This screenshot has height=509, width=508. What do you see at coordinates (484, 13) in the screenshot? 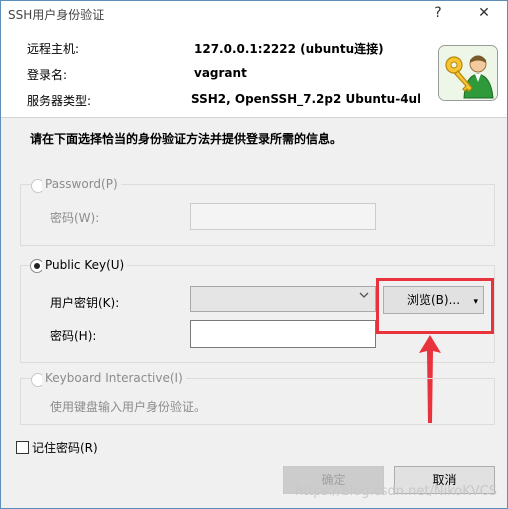
I see `close-button: ✕` at bounding box center [484, 13].